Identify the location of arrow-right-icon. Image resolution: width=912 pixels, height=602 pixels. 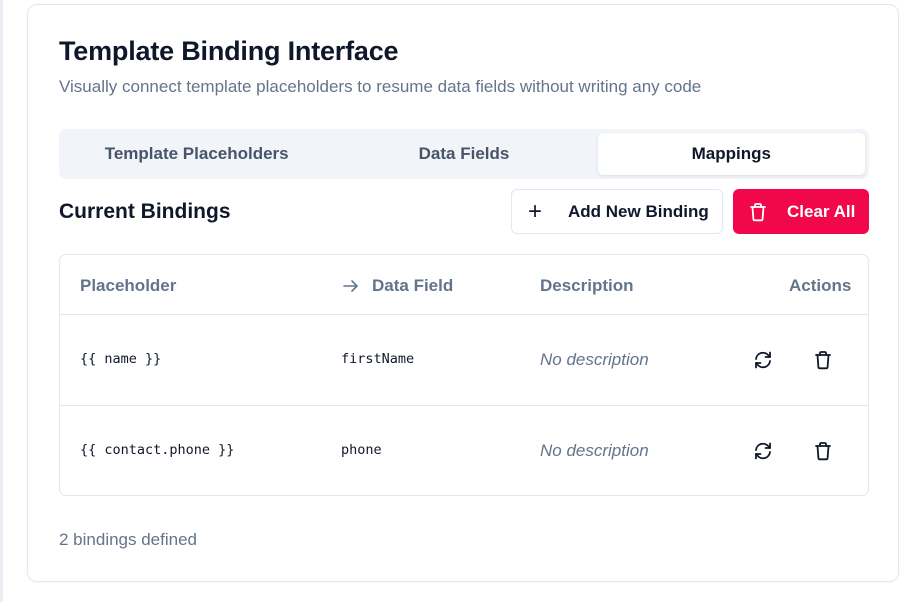
(350, 286).